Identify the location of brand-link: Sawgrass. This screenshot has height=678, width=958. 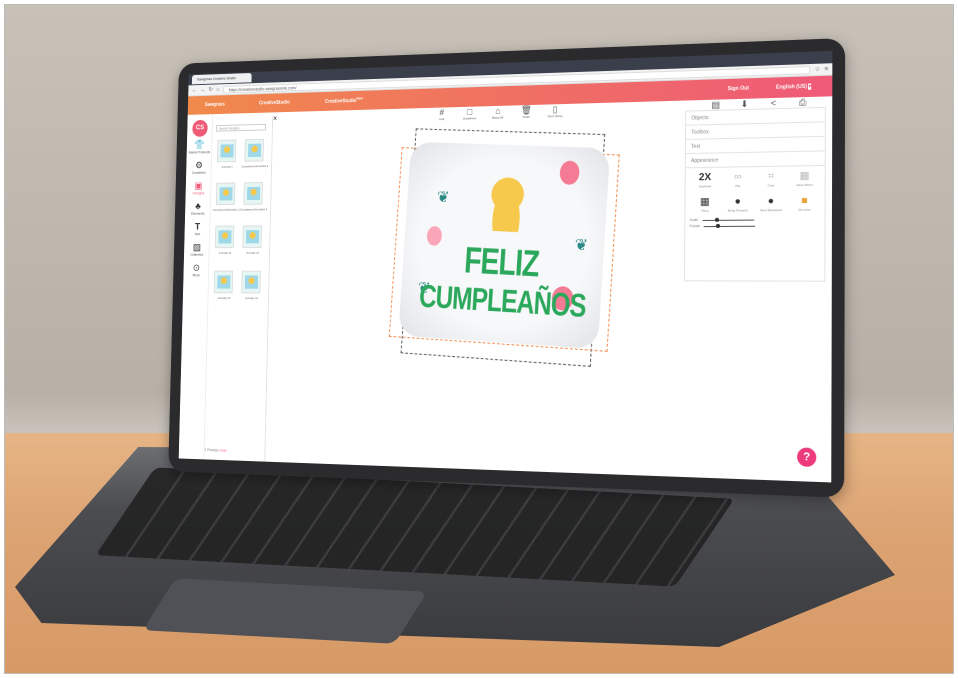
(215, 105).